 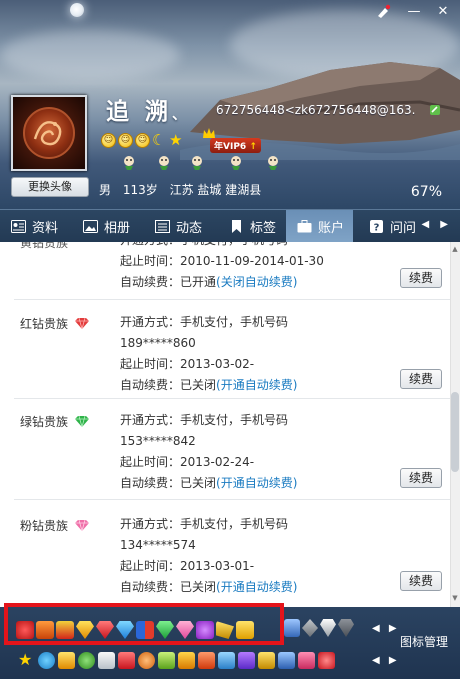 I want to click on auto-renew-link: (关闭自动续费), so click(x=256, y=282).